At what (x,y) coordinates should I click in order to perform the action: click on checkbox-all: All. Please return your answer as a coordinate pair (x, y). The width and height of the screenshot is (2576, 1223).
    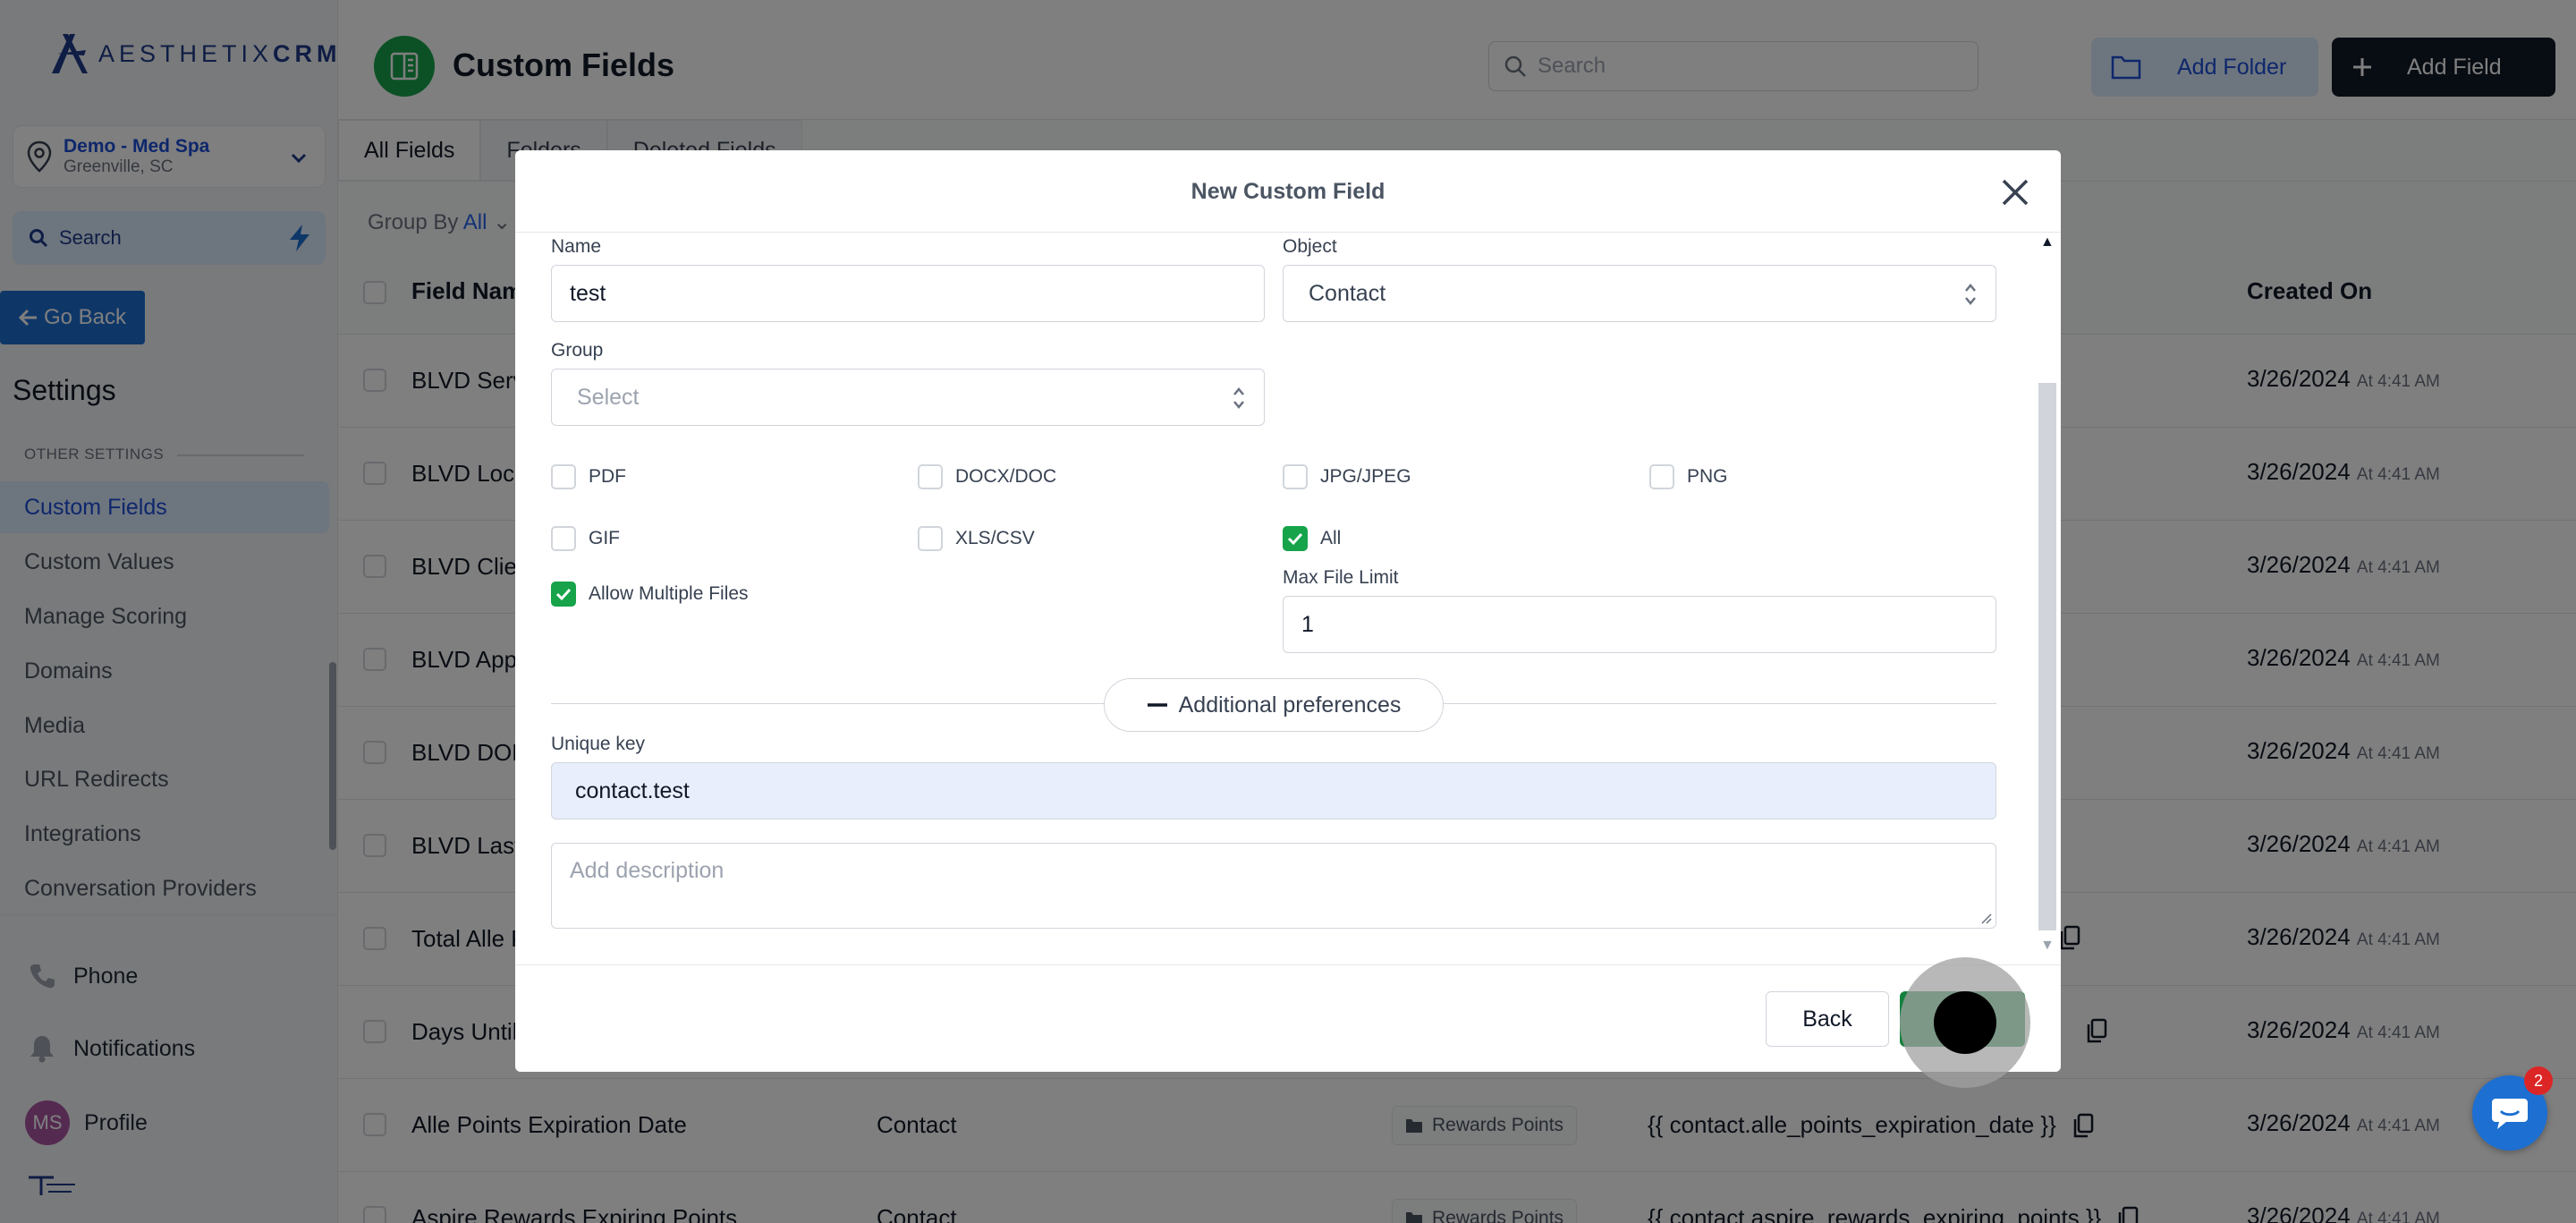
    Looking at the image, I should click on (1312, 538).